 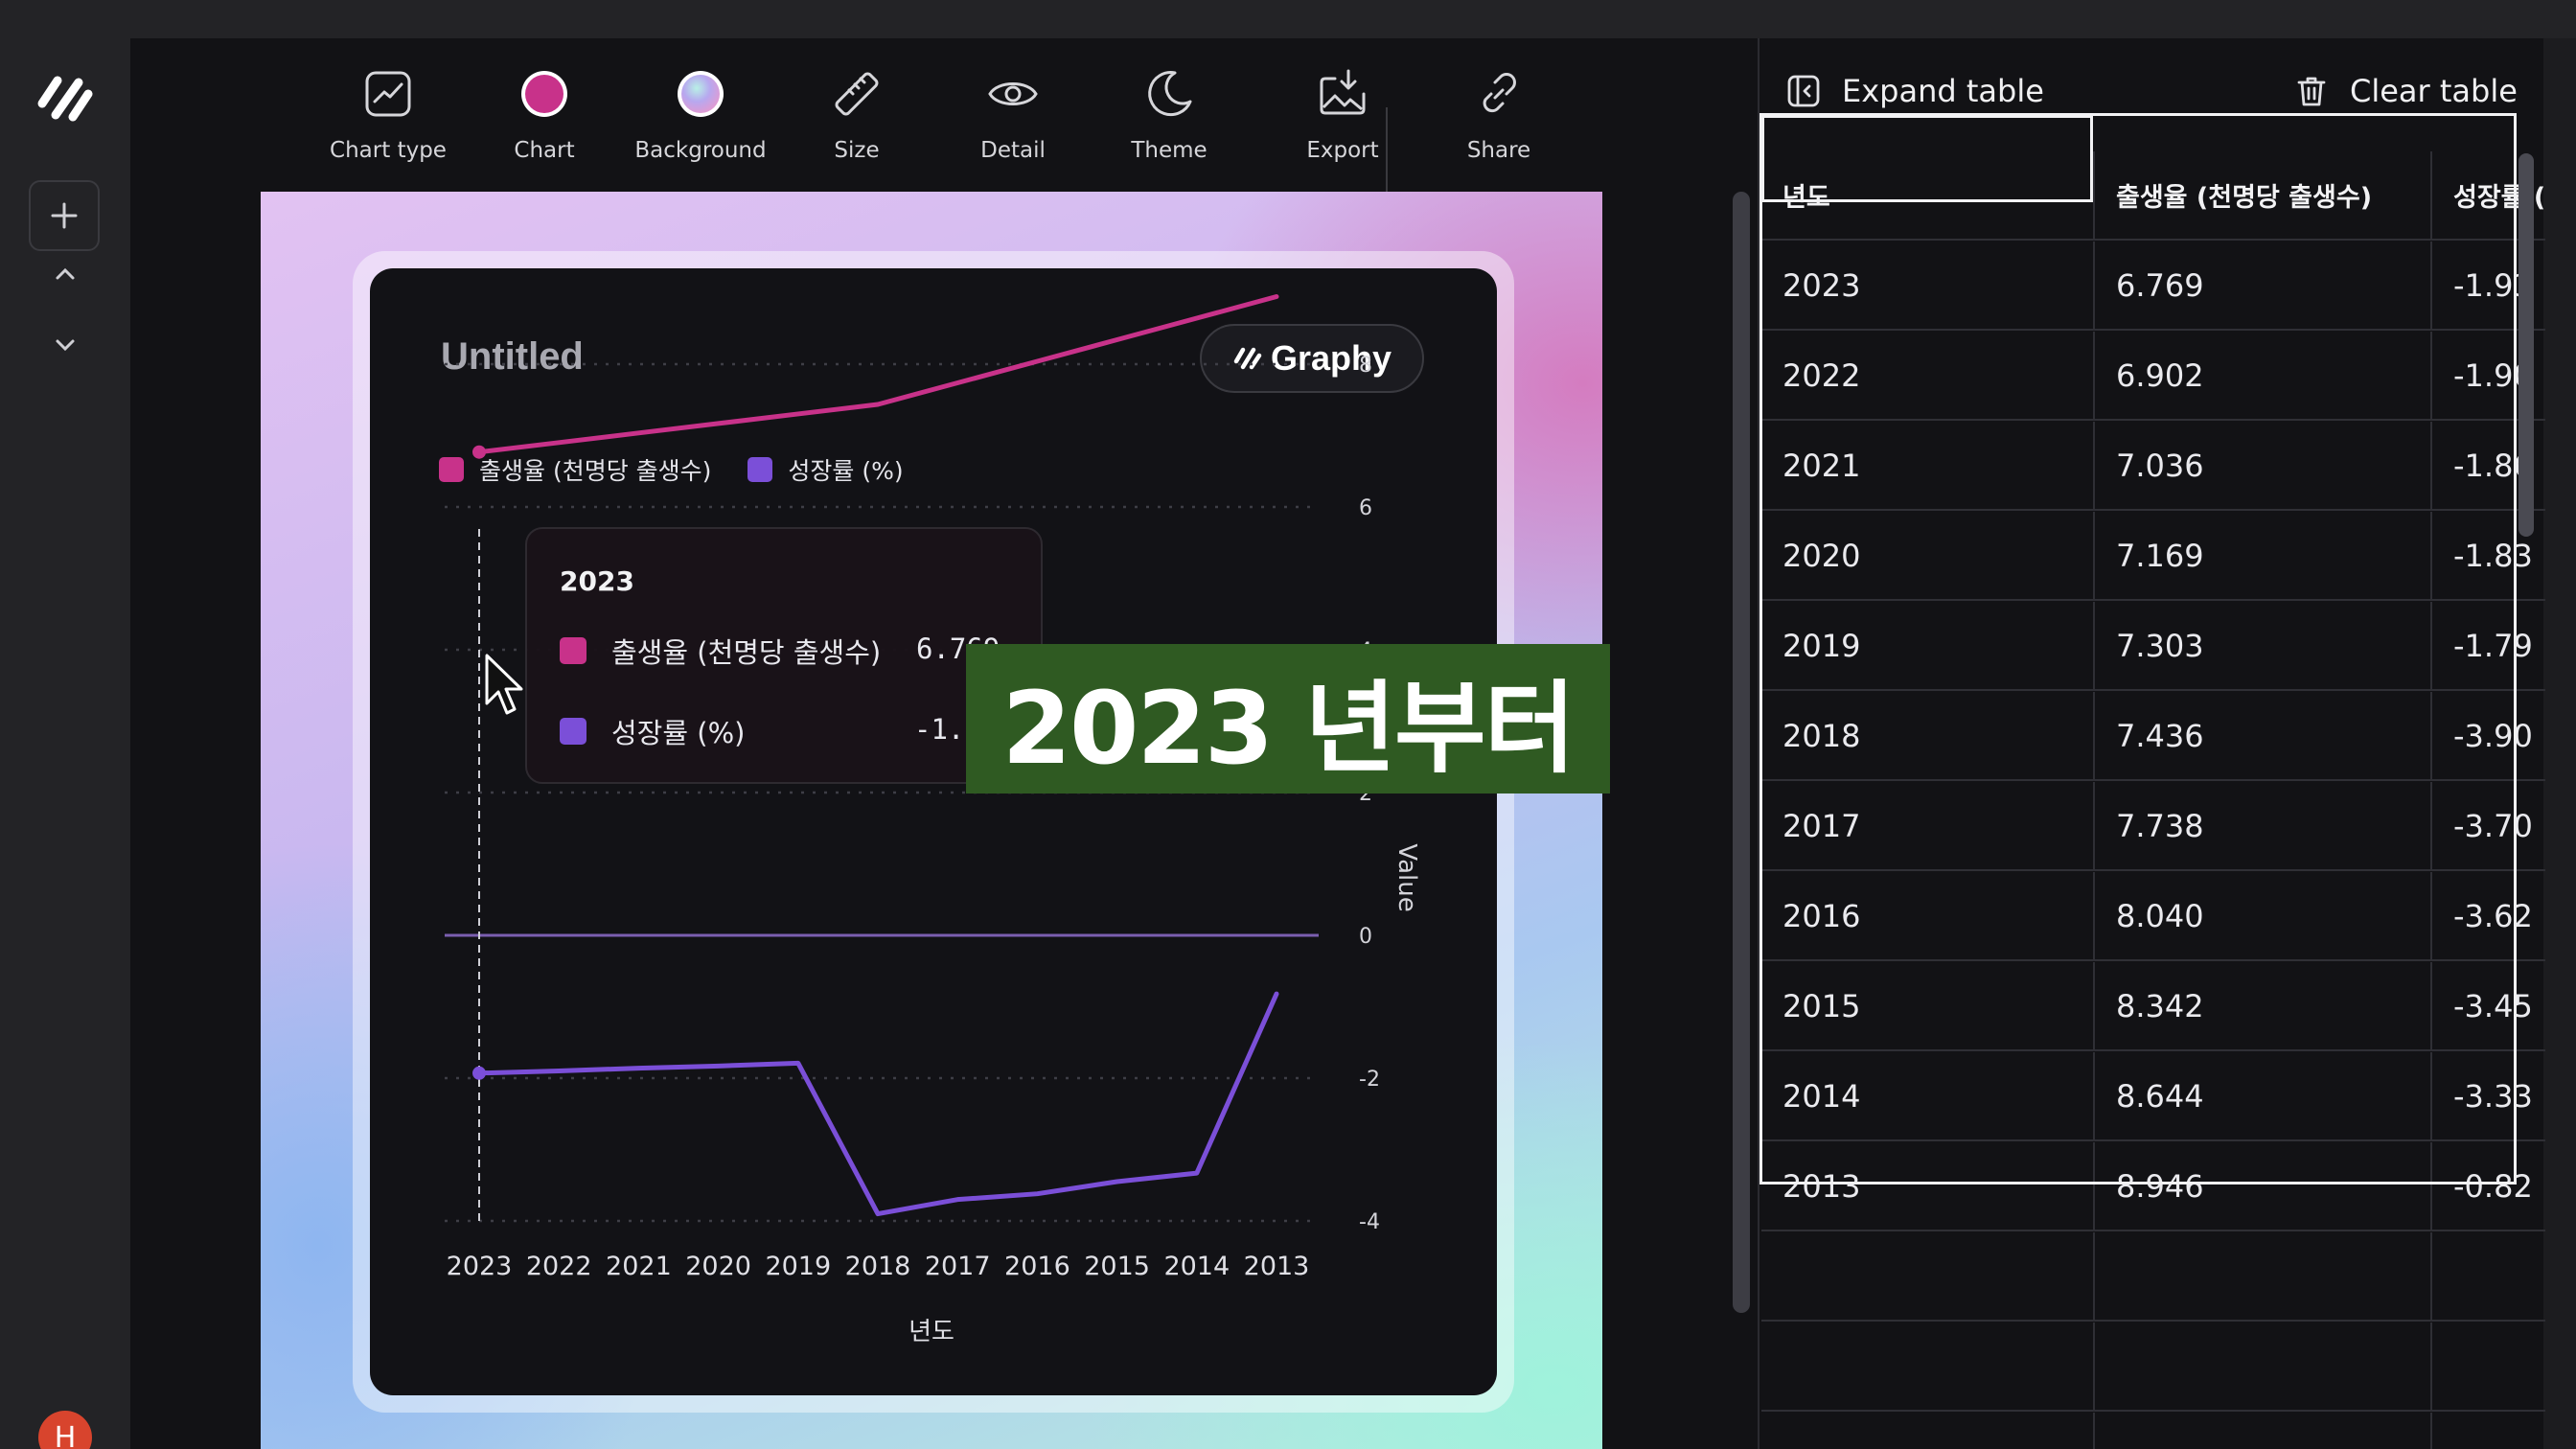 What do you see at coordinates (931, 1332) in the screenshot?
I see `x-axis-title: 년도` at bounding box center [931, 1332].